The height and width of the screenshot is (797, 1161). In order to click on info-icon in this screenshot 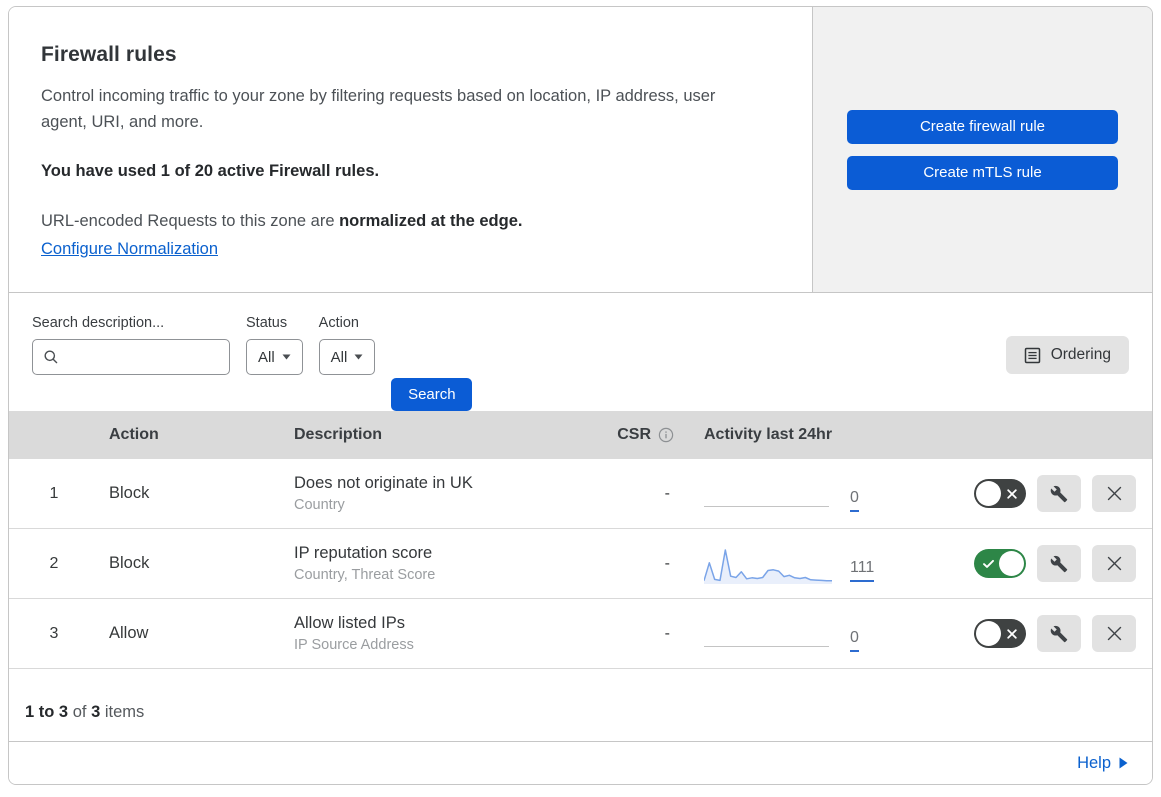, I will do `click(666, 435)`.